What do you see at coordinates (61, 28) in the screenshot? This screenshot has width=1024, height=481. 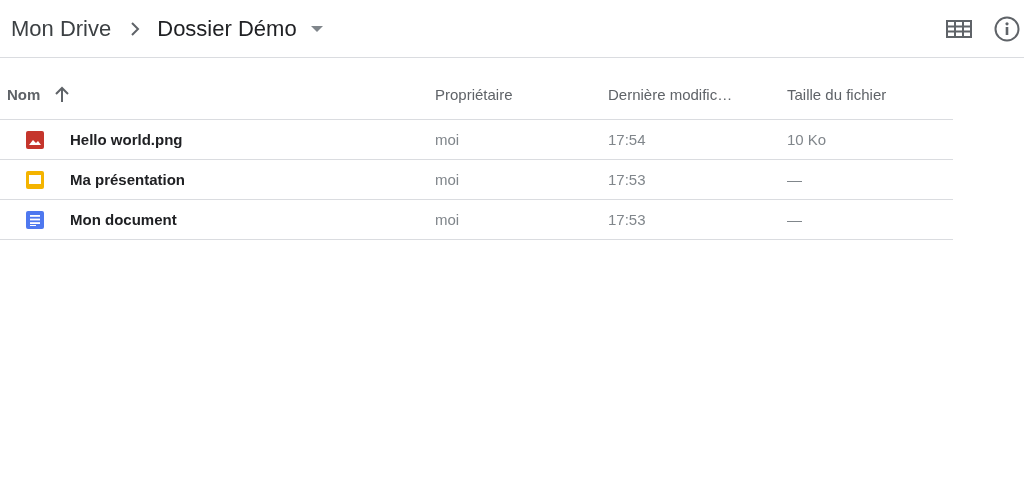 I see `breadcrumb-item: Mon Drive` at bounding box center [61, 28].